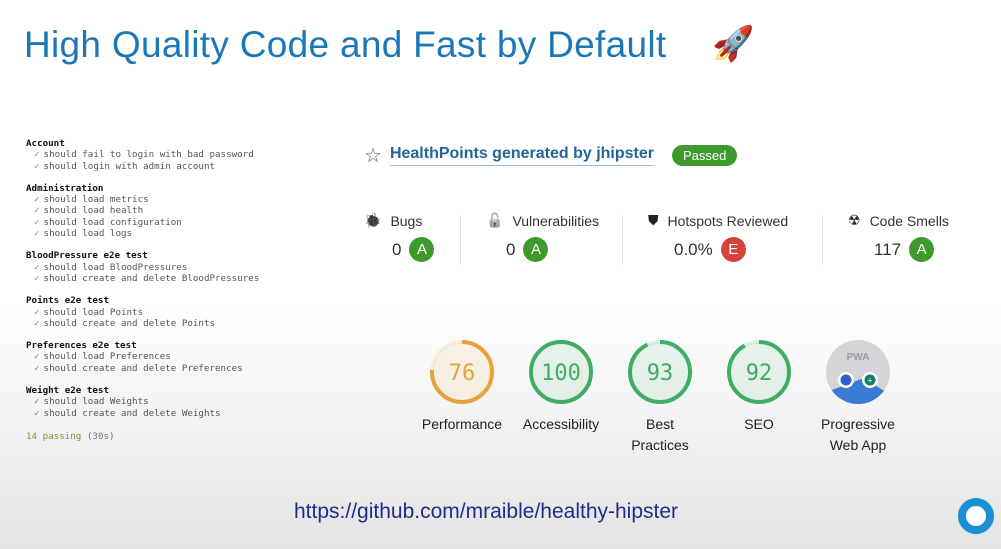 The height and width of the screenshot is (549, 1001). I want to click on gauge-label: Accessibility, so click(561, 424).